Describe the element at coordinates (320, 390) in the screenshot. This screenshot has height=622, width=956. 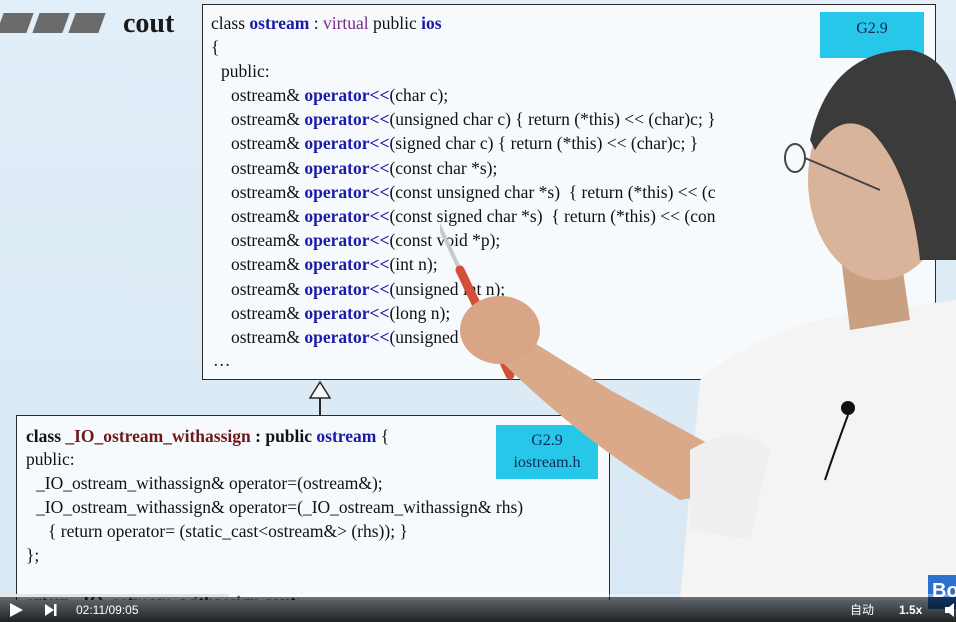
I see `inheritance-arrow-icon` at that location.